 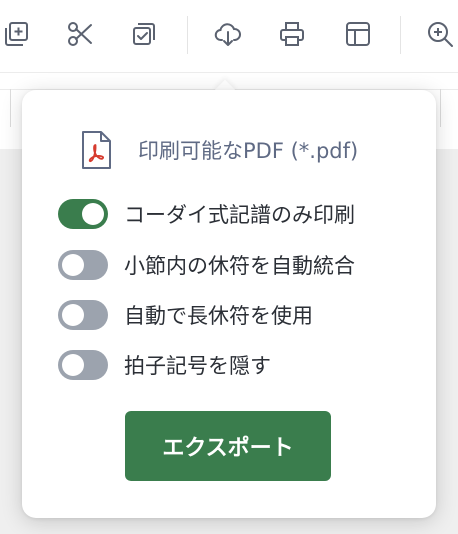 I want to click on zoom-in-icon, so click(x=440, y=34).